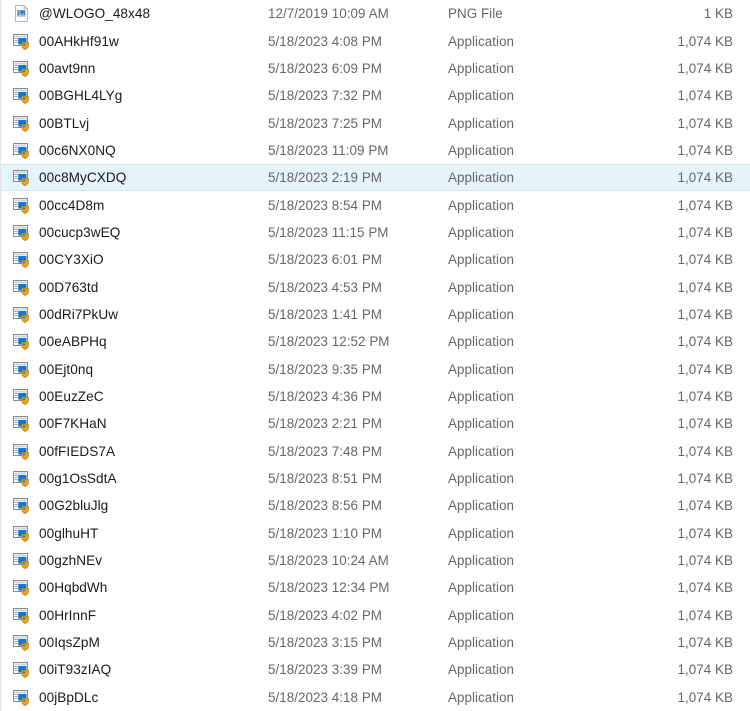 The height and width of the screenshot is (711, 750). I want to click on file-name-label: 00BTLvj, so click(64, 123).